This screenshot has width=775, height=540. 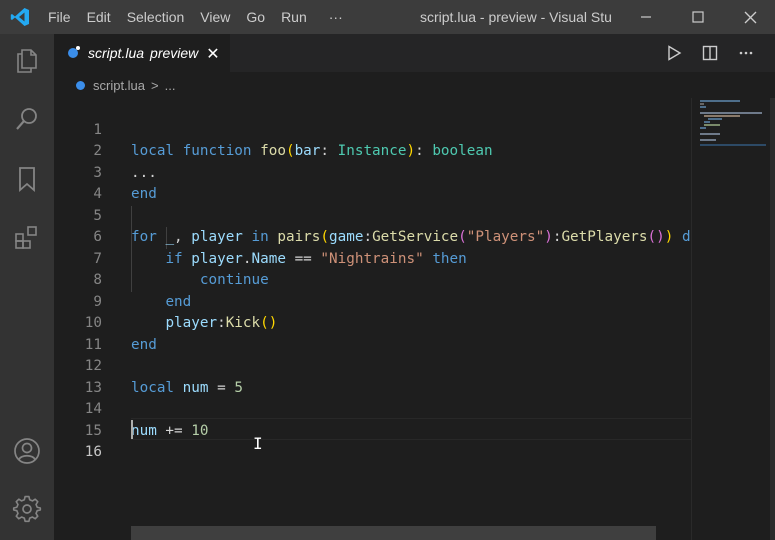 I want to click on tab-preview-label: preview, so click(x=174, y=53).